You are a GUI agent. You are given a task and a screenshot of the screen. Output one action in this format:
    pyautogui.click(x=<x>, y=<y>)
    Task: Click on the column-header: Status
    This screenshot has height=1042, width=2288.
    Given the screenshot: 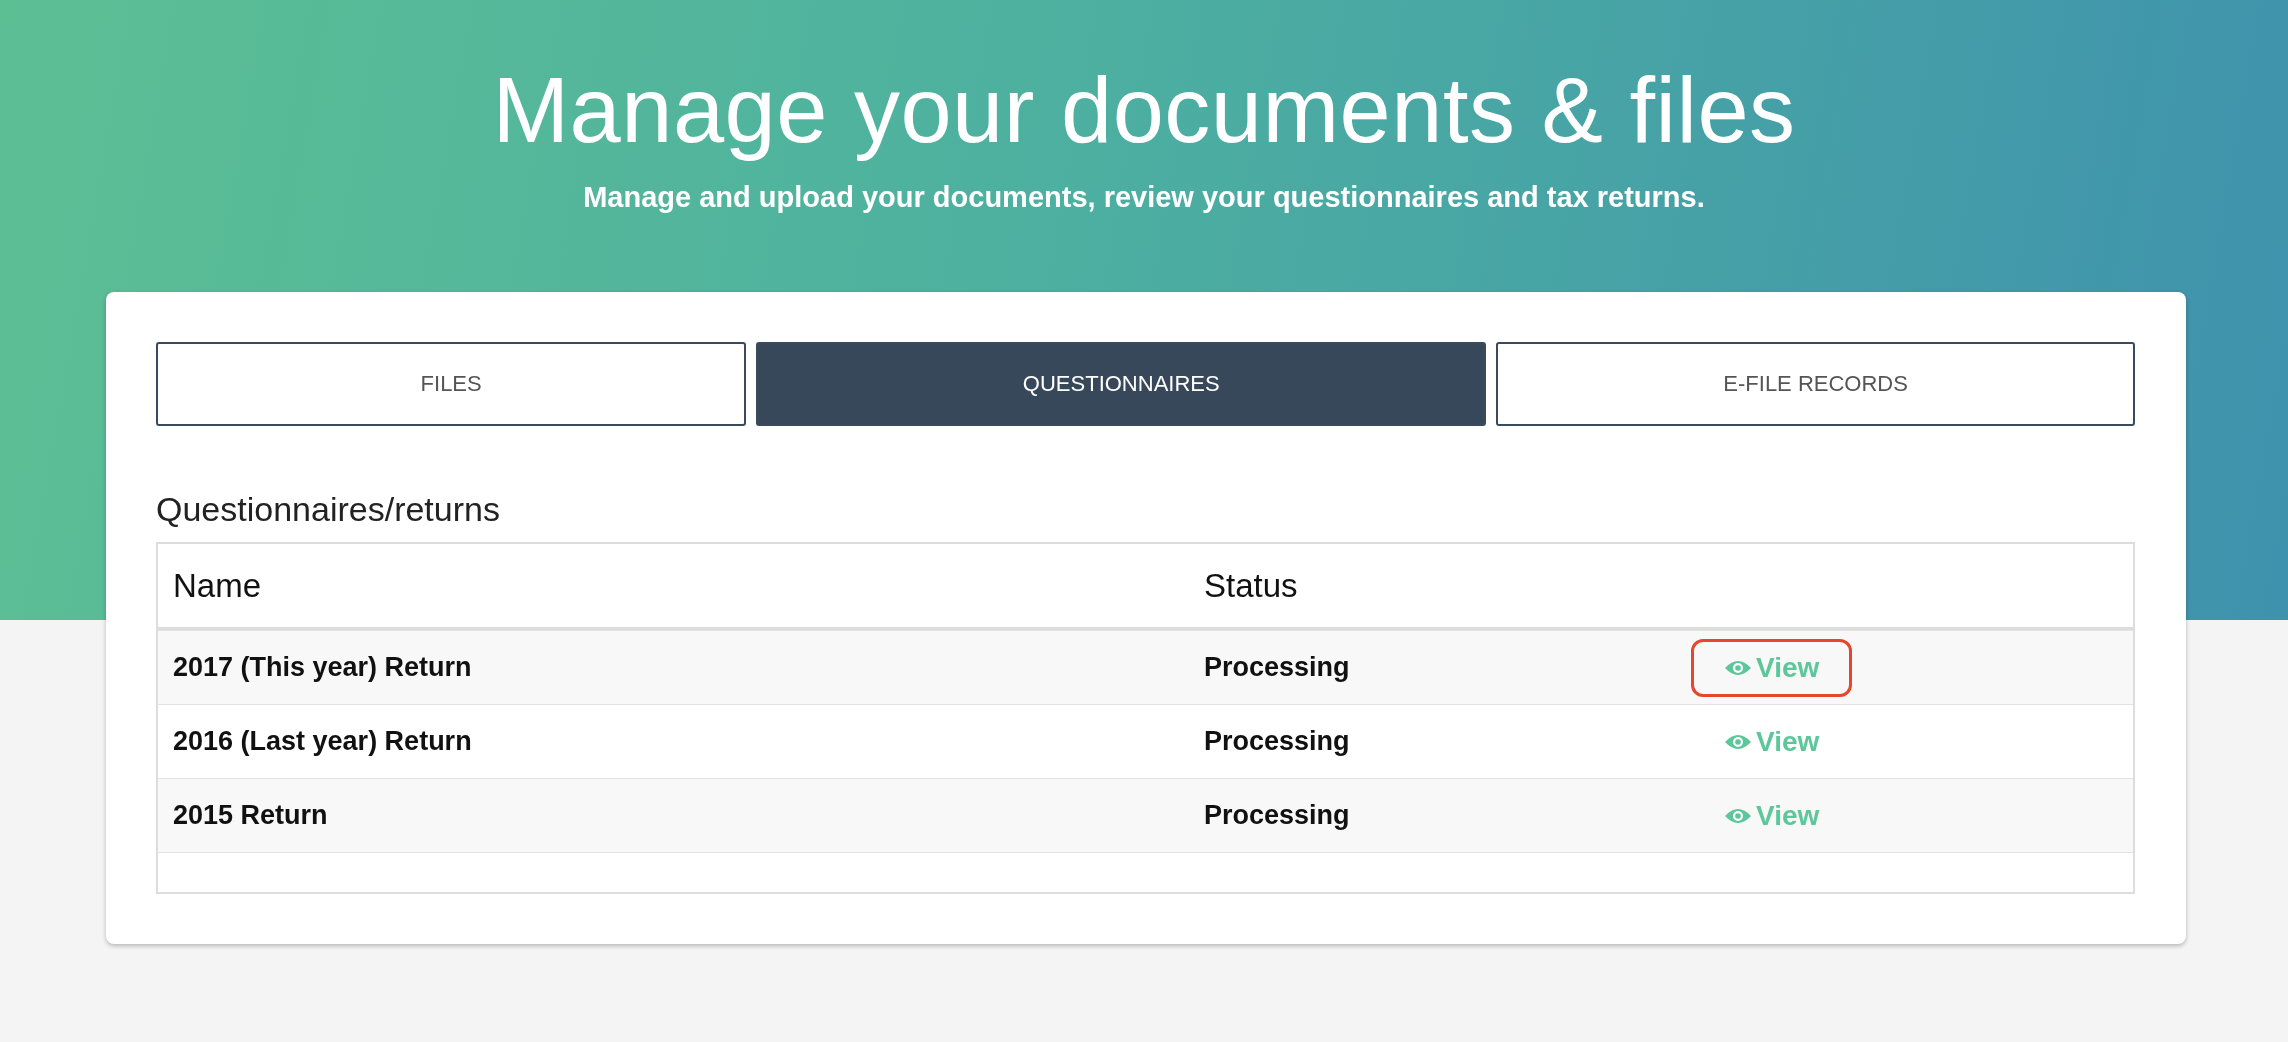 What is the action you would take?
    pyautogui.click(x=1251, y=585)
    